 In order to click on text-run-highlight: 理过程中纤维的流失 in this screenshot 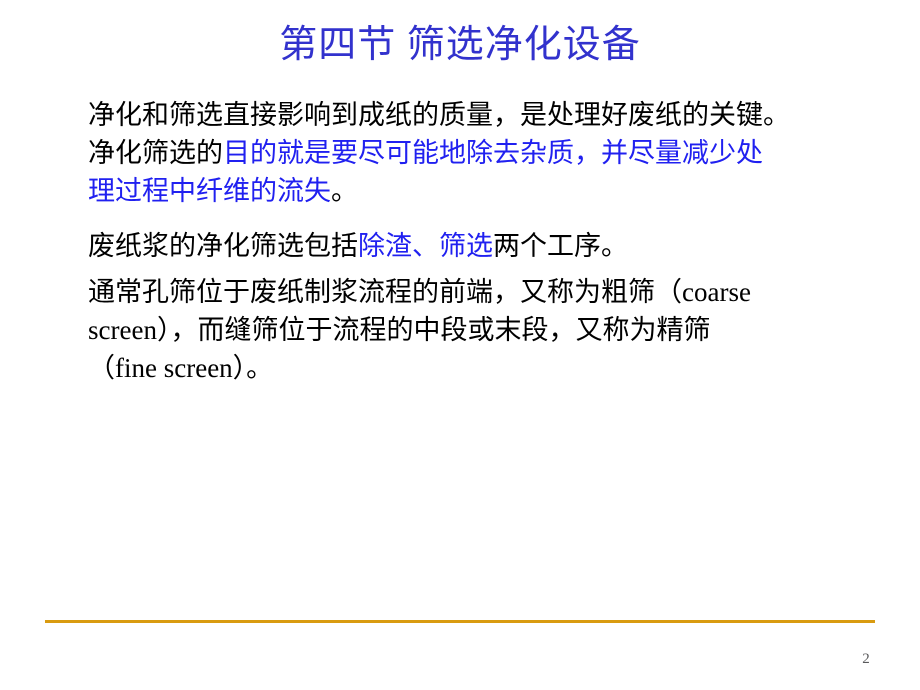, I will do `click(209, 191)`.